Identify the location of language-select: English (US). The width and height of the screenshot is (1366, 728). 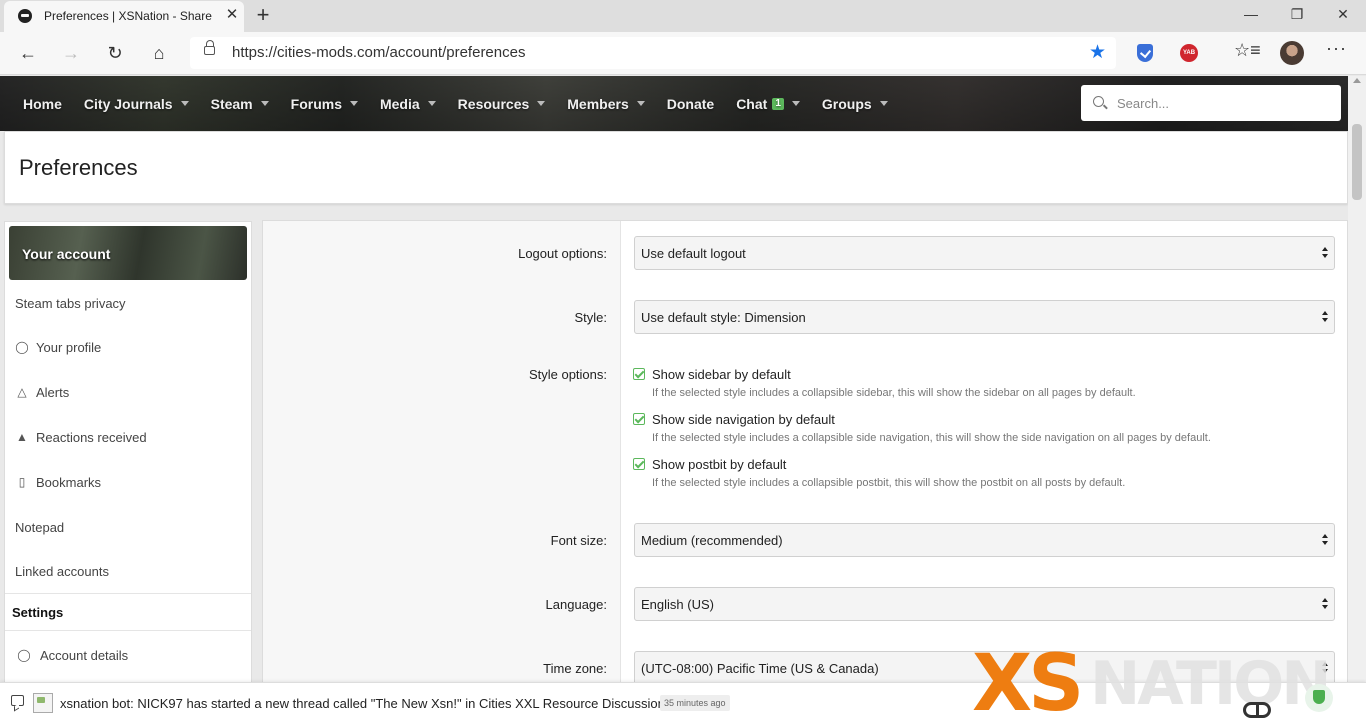
(984, 604).